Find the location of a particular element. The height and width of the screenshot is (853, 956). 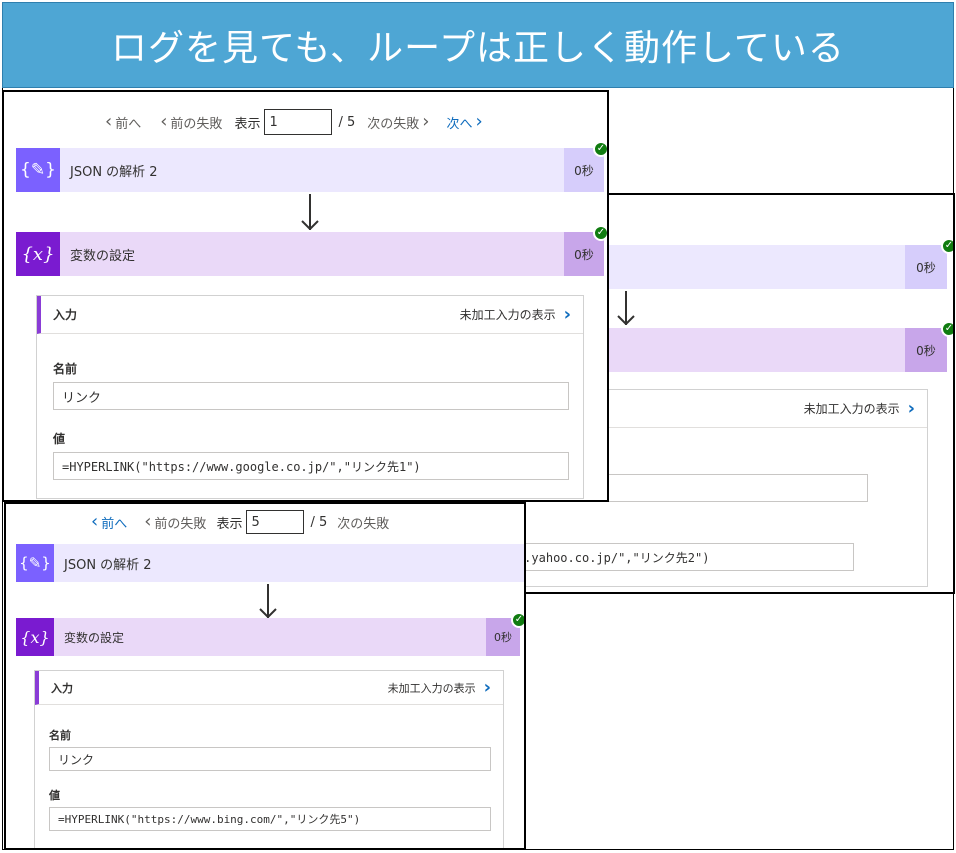

next-failure-button: 次の失敗 › is located at coordinates (399, 122).